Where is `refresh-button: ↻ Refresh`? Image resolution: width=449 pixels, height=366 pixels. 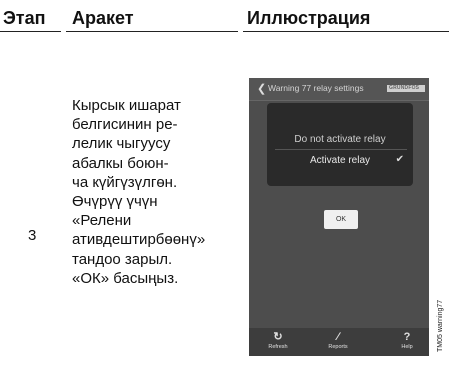
refresh-button: ↻ Refresh is located at coordinates (278, 341).